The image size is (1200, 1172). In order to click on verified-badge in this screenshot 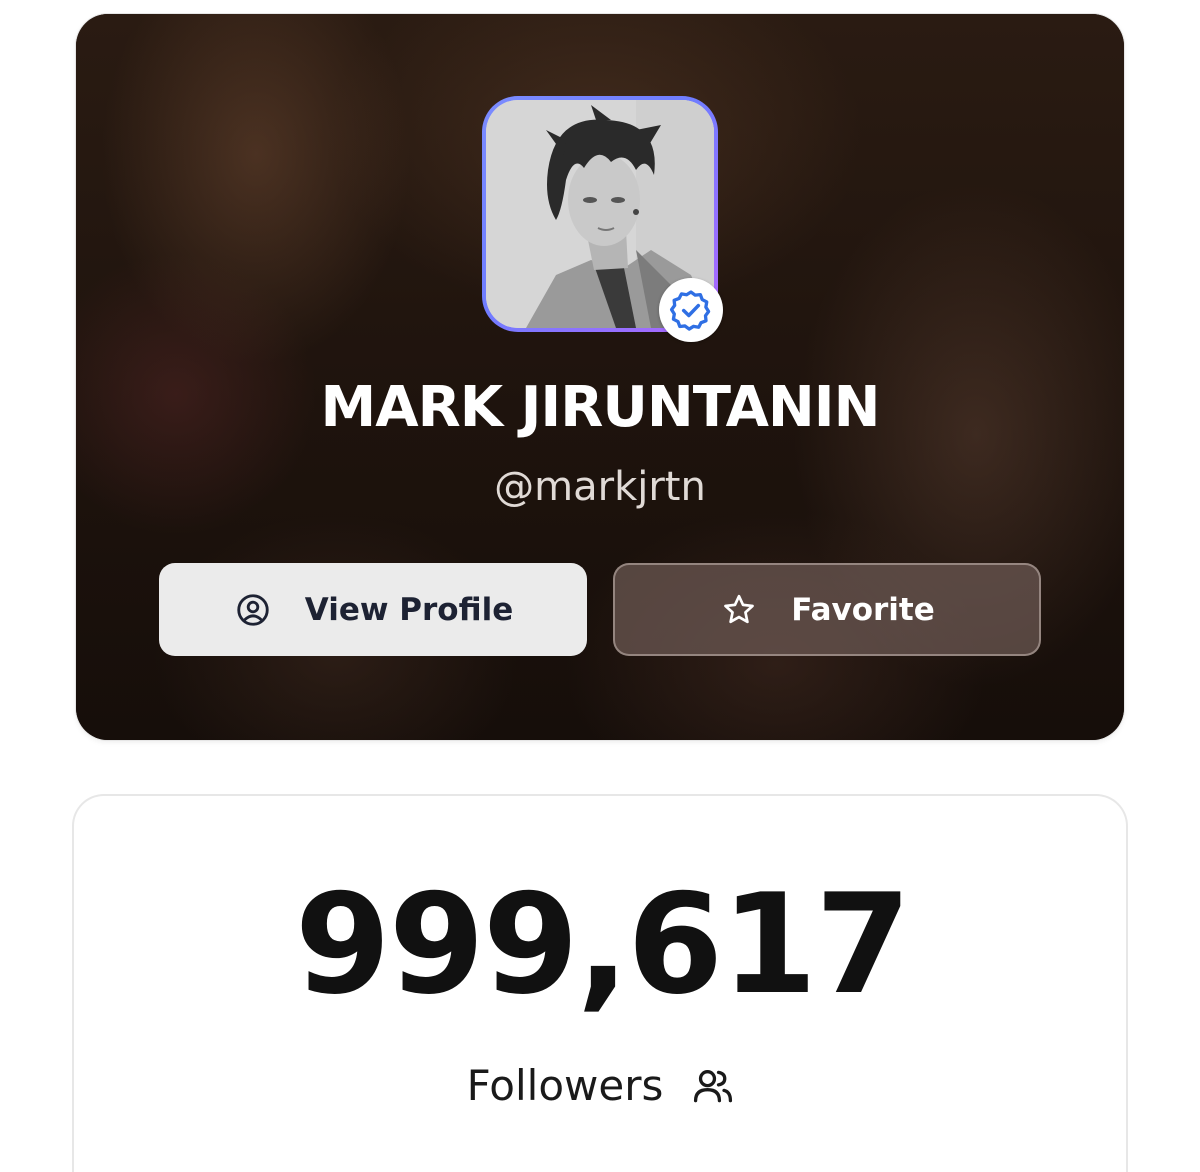, I will do `click(691, 310)`.